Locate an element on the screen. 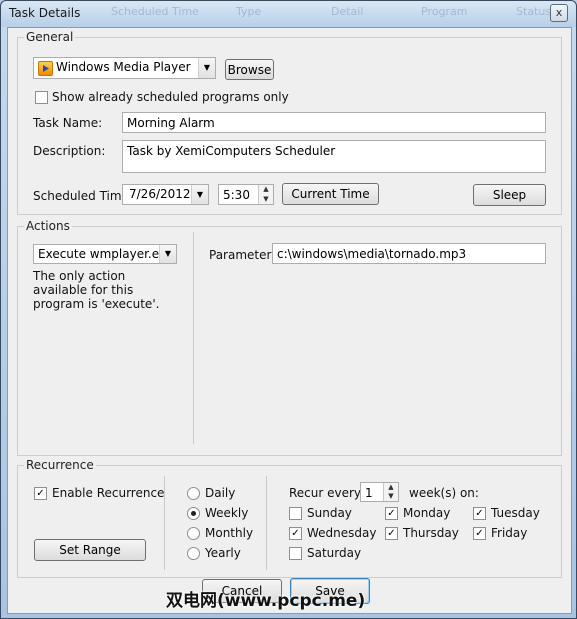 This screenshot has height=619, width=577. thursday-label: Thursday is located at coordinates (431, 533).